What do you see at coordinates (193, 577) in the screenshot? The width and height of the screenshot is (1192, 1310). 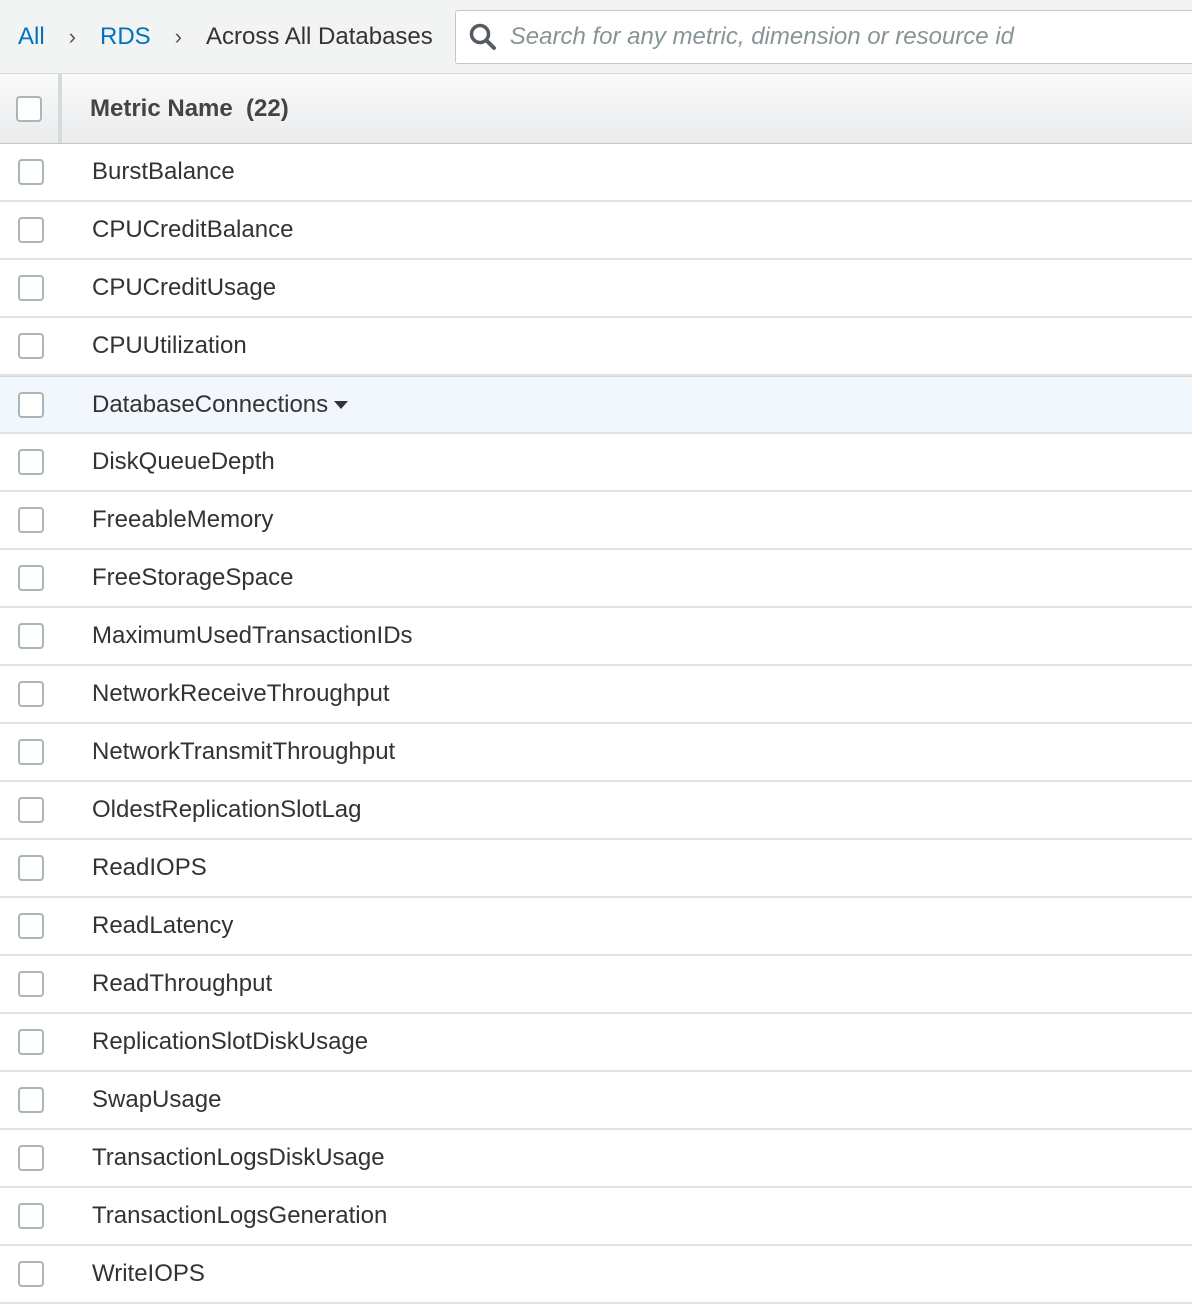 I see `metric-name: FreeStorageSpace` at bounding box center [193, 577].